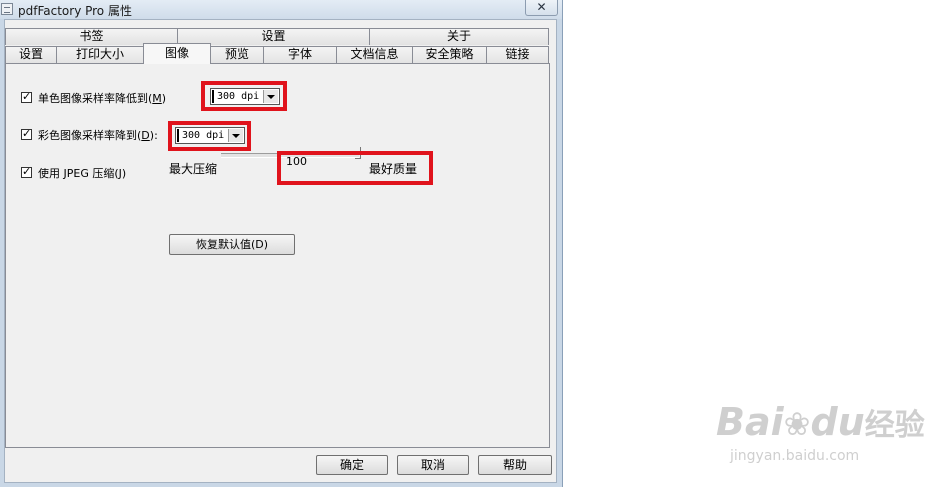 The height and width of the screenshot is (487, 936). I want to click on cancel-button: 取消, so click(433, 465).